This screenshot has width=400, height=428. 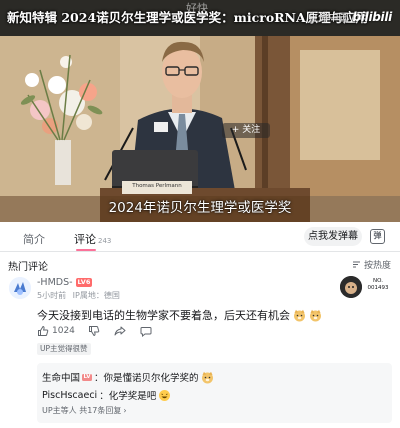 I want to click on comment-author-name: -HMDS-, so click(x=55, y=282).